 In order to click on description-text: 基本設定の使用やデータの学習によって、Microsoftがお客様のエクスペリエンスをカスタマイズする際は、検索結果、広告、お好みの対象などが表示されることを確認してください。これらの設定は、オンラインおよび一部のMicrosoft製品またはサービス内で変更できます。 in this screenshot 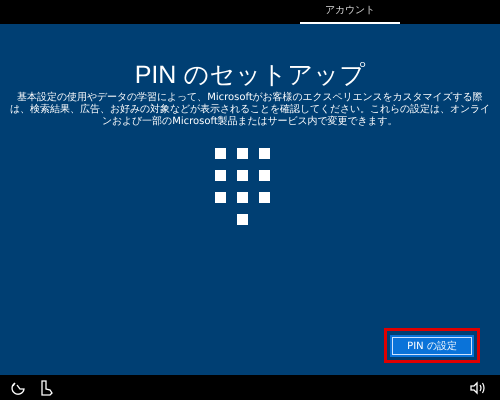, I will do `click(250, 110)`.